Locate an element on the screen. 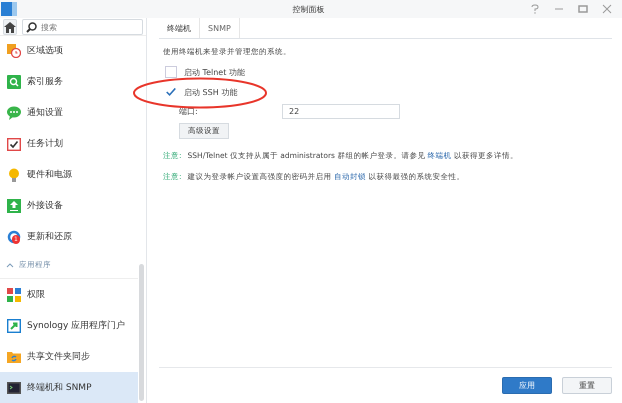 This screenshot has height=403, width=622. sidebar-item: 索引服务 is located at coordinates (69, 81).